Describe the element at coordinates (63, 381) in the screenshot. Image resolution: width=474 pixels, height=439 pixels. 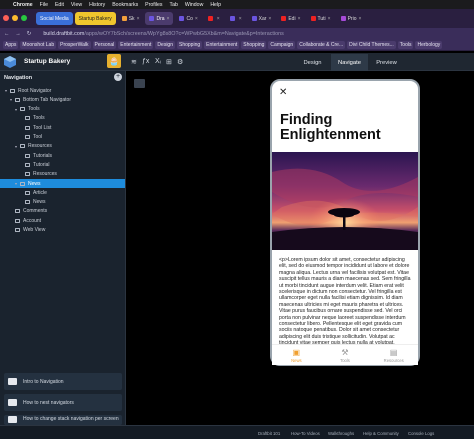
I see `tutorial-card-intro: Intro to Navigation` at that location.